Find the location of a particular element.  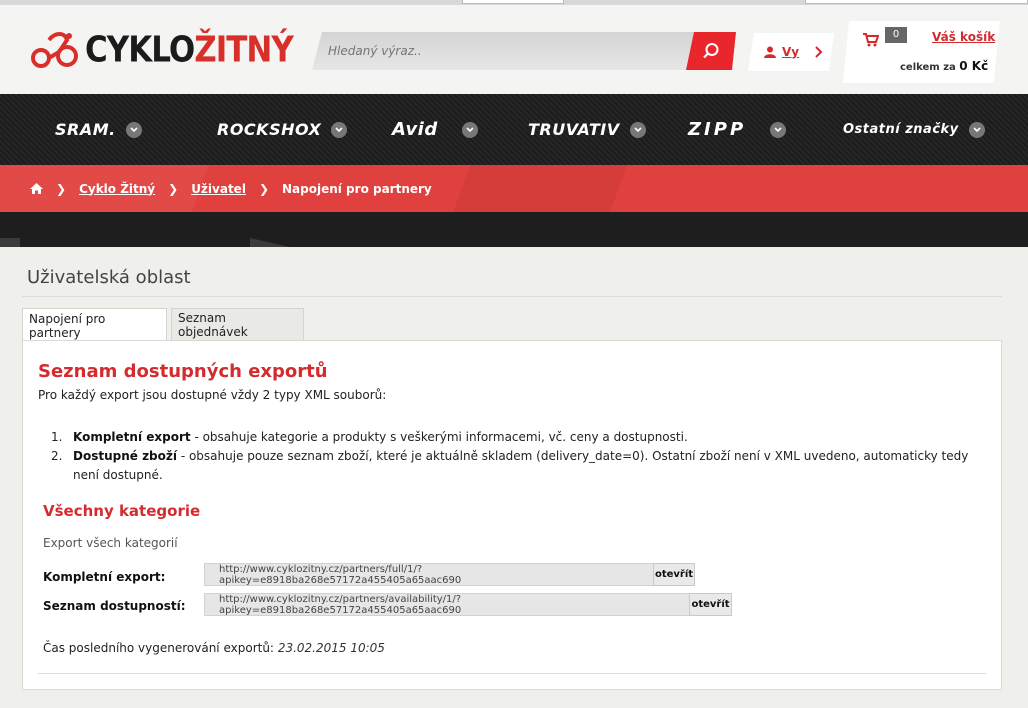

tab-partner-connection: Napojení pro partnery is located at coordinates (94, 325).